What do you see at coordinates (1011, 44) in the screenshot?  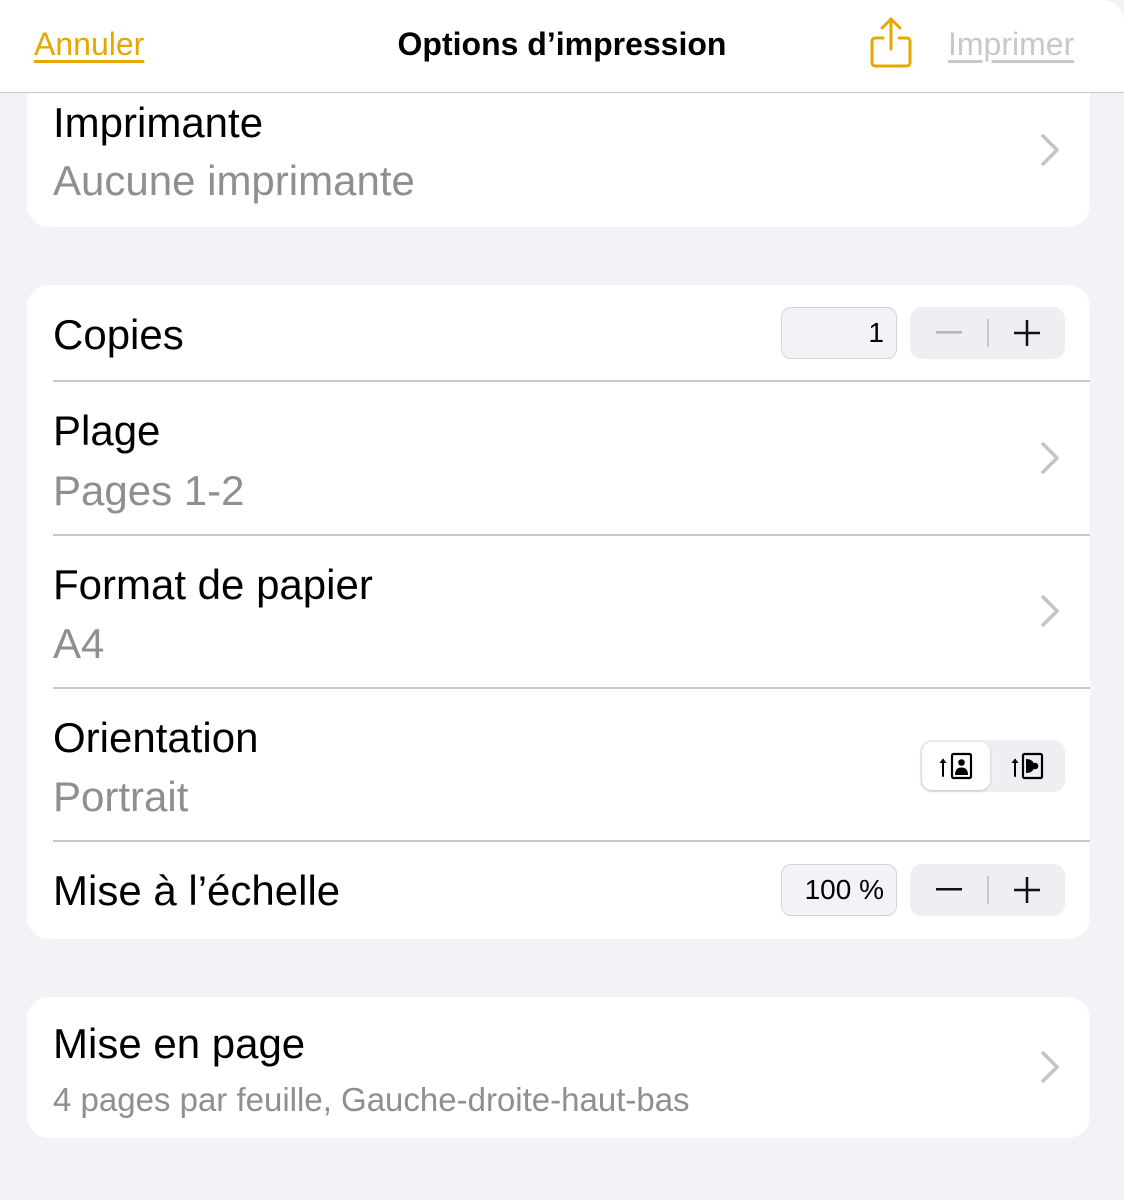 I see `print-button: Imprimer` at bounding box center [1011, 44].